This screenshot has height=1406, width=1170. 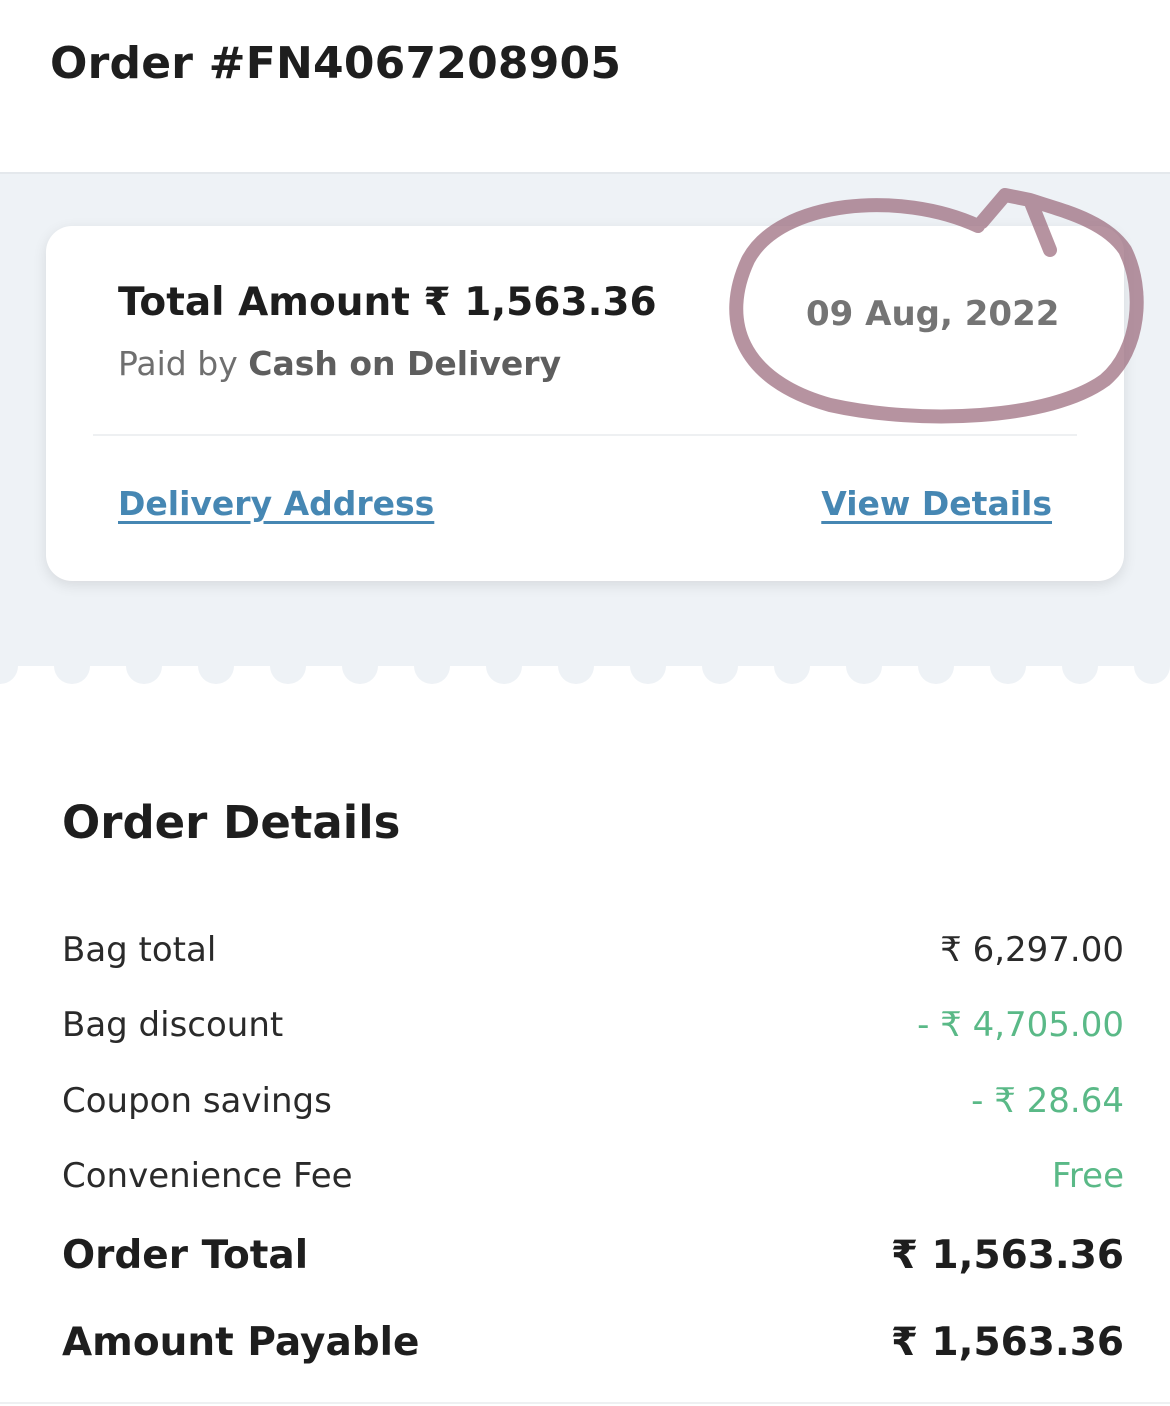 I want to click on coupon-savings-label: Coupon savings, so click(x=197, y=1101).